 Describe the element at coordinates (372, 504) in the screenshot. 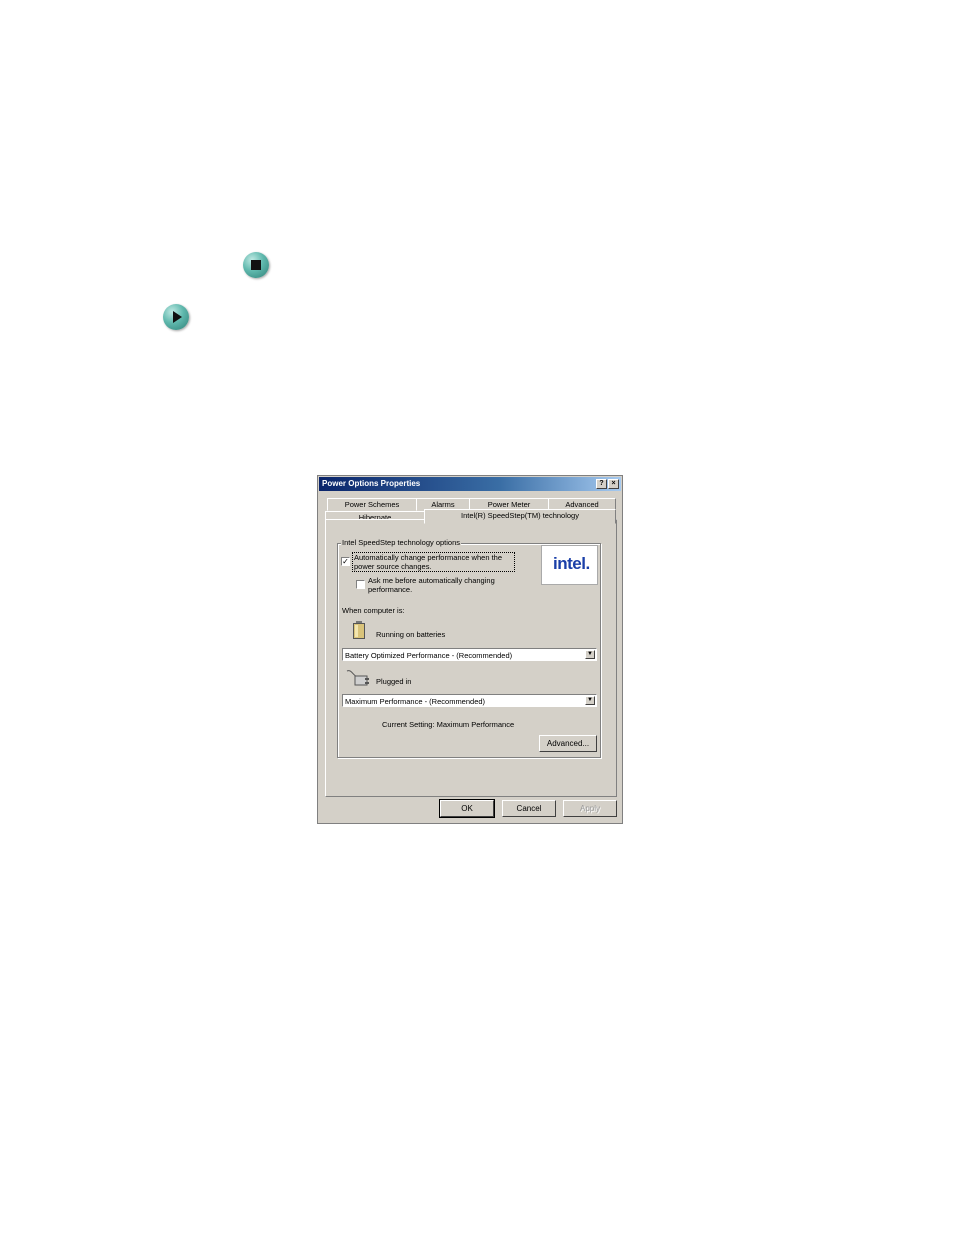

I see `tab-power-schemes: Power Schemes` at that location.